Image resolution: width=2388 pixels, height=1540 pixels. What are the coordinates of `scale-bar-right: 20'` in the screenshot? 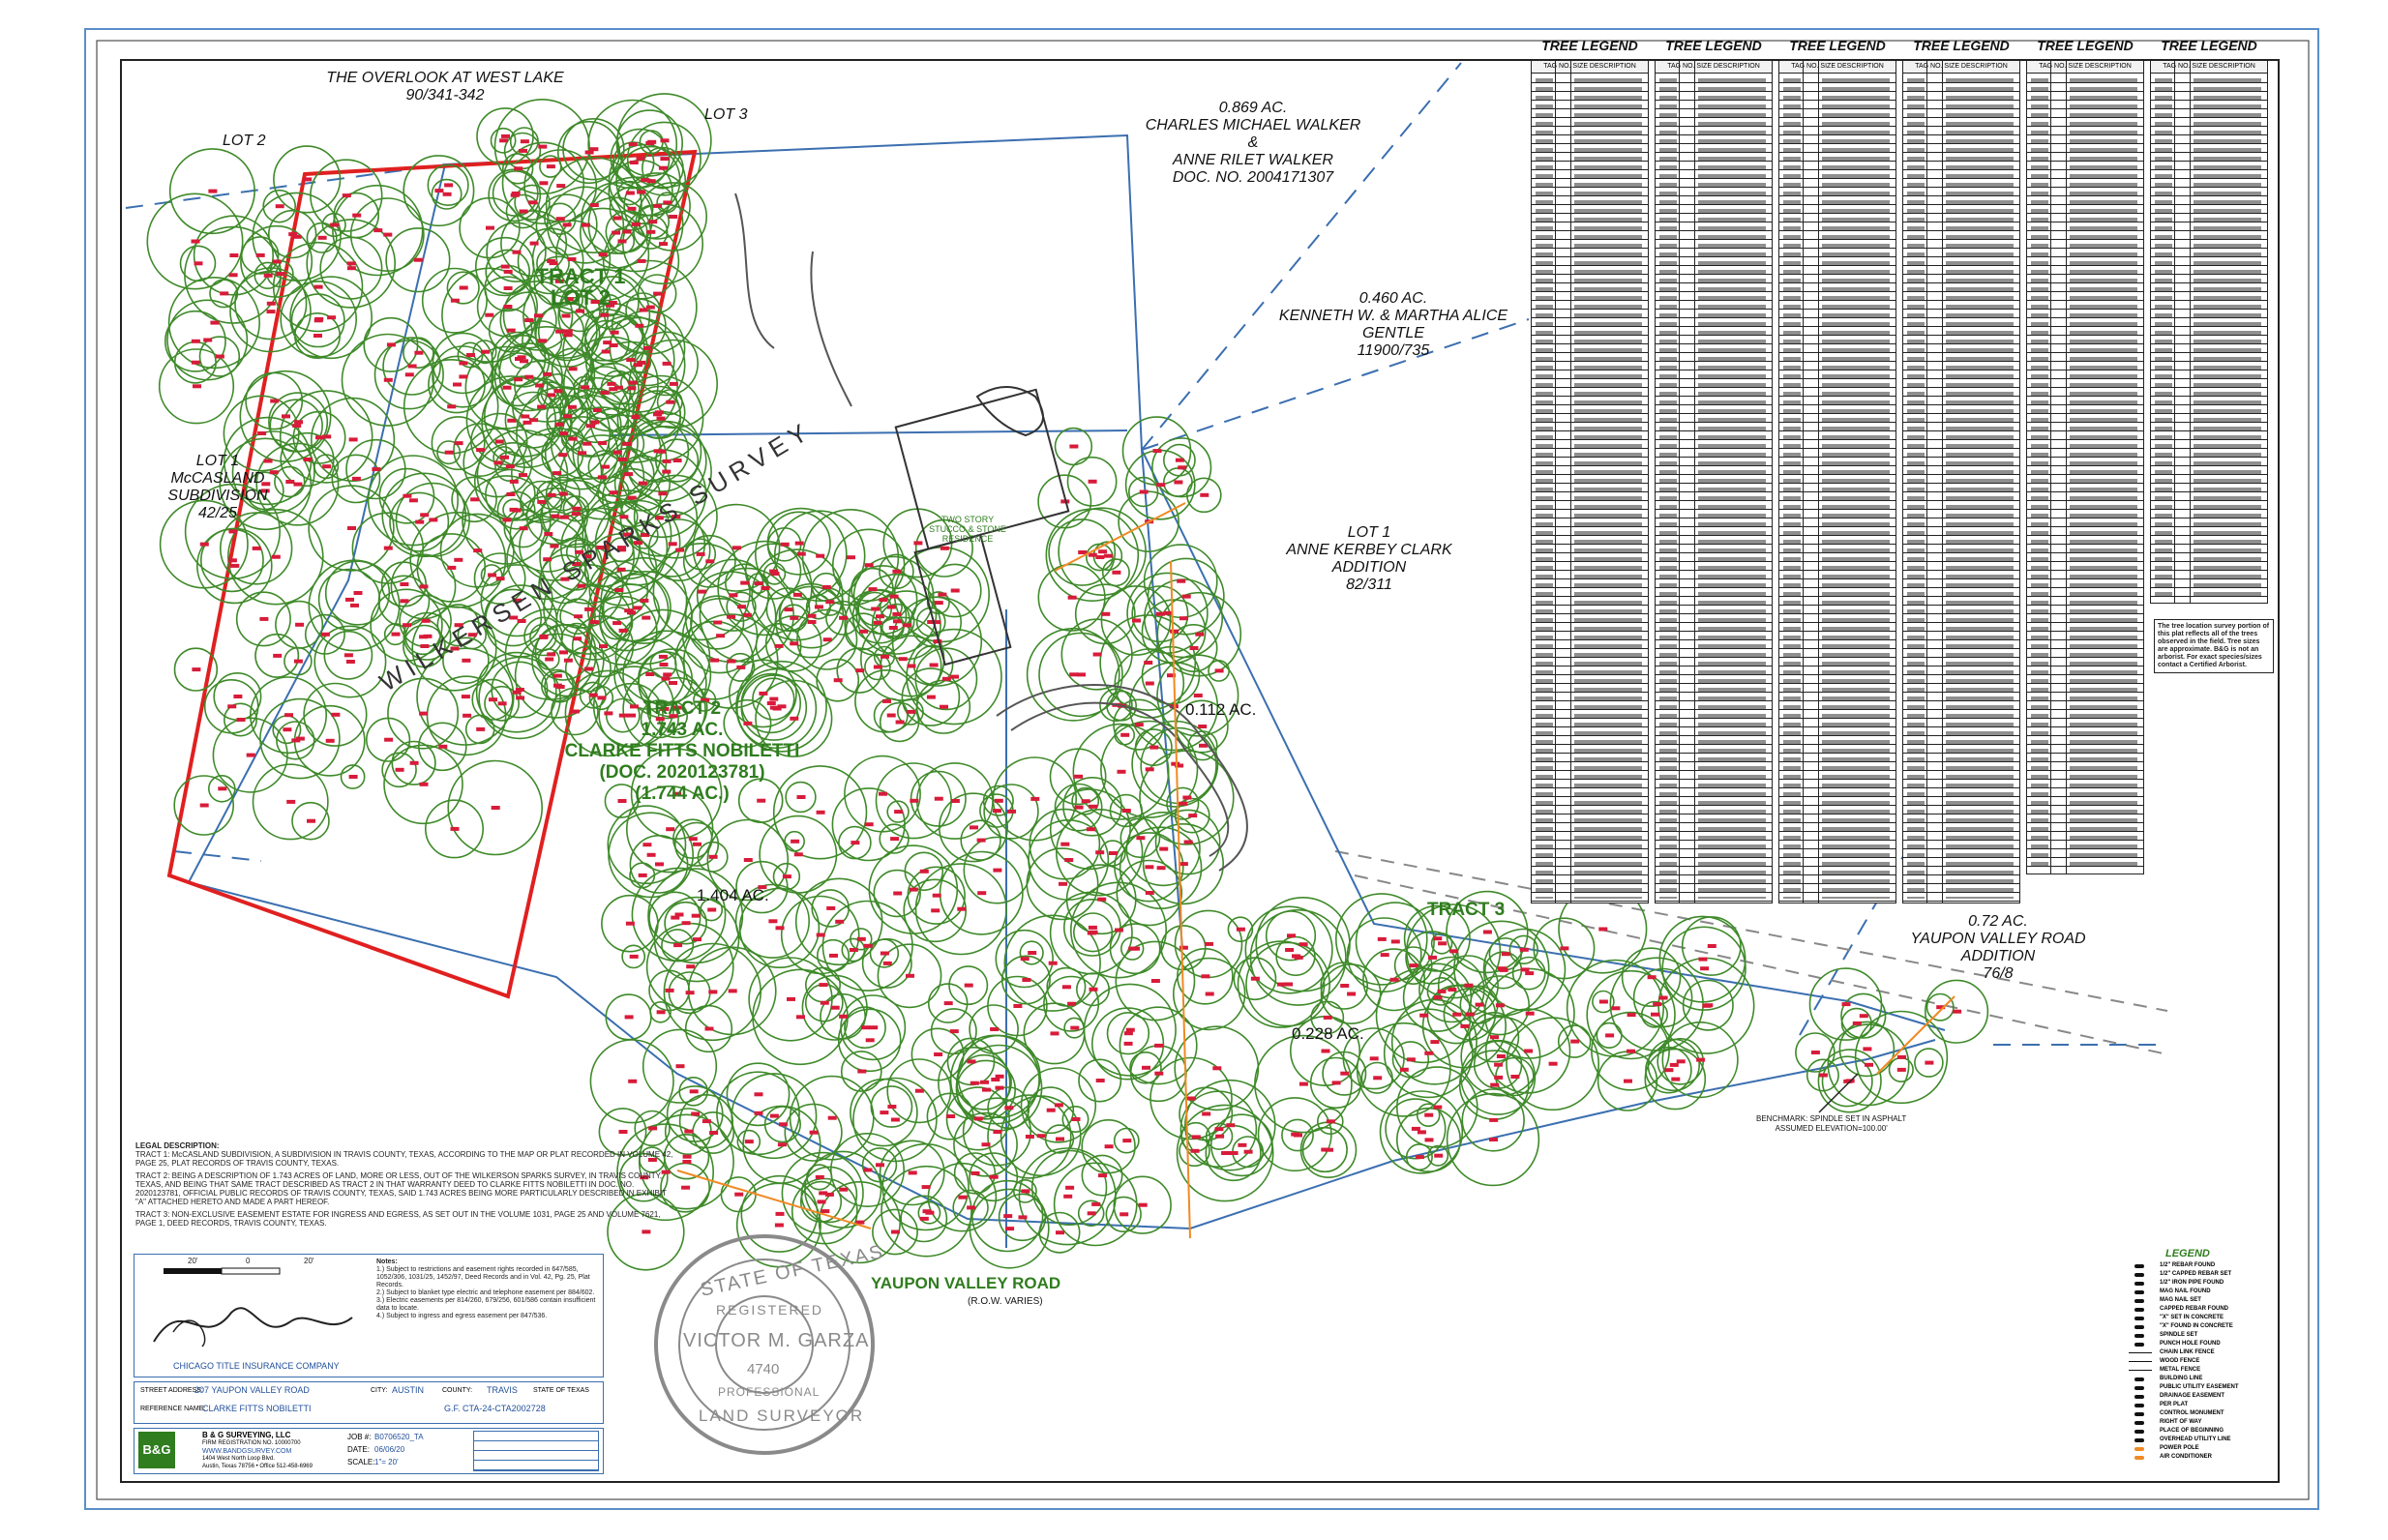 It's located at (309, 1261).